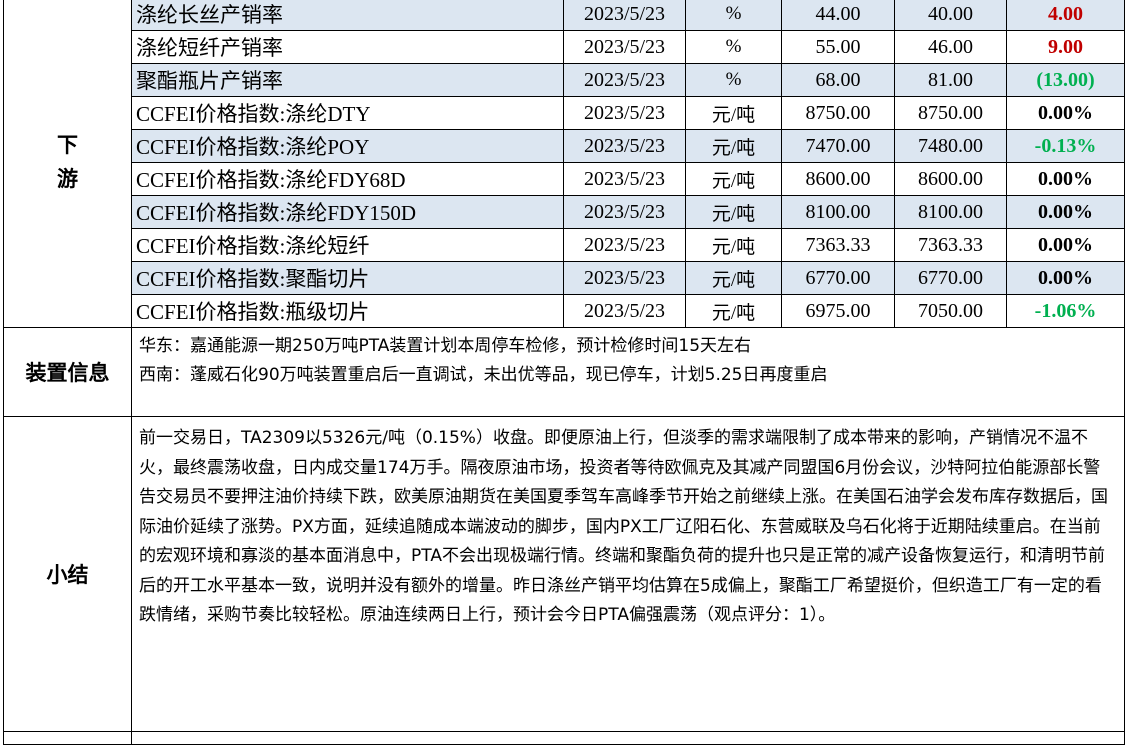  What do you see at coordinates (950, 146) in the screenshot?
I see `previous-value: 7480.00` at bounding box center [950, 146].